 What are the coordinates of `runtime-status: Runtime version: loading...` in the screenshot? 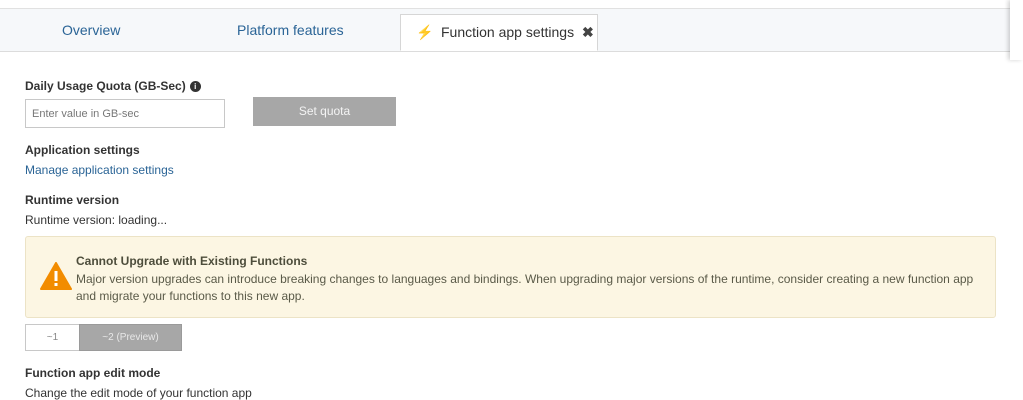 It's located at (96, 220).